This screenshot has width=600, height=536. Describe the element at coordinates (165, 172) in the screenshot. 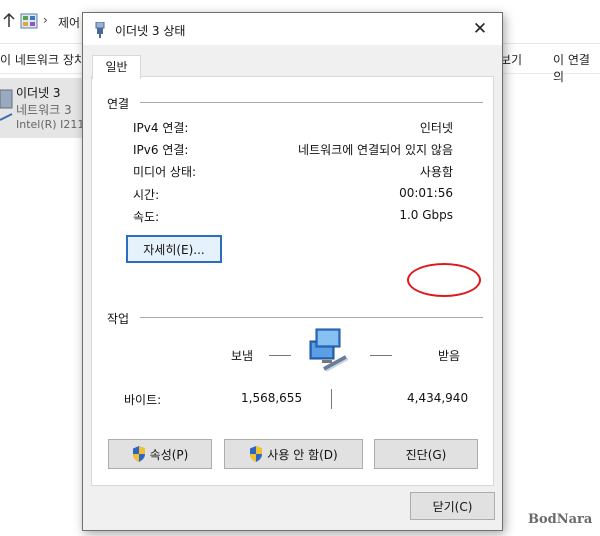

I see `media-state-label: 미디어 상태:` at that location.